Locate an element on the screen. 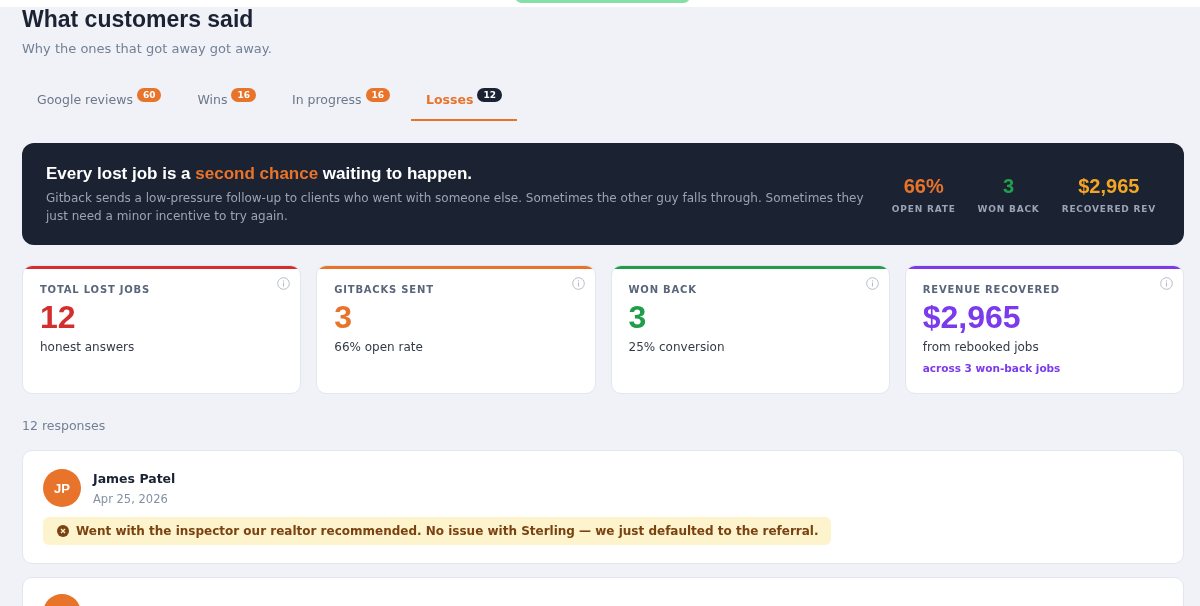 The width and height of the screenshot is (1200, 606). tab: Losses 12 is located at coordinates (464, 103).